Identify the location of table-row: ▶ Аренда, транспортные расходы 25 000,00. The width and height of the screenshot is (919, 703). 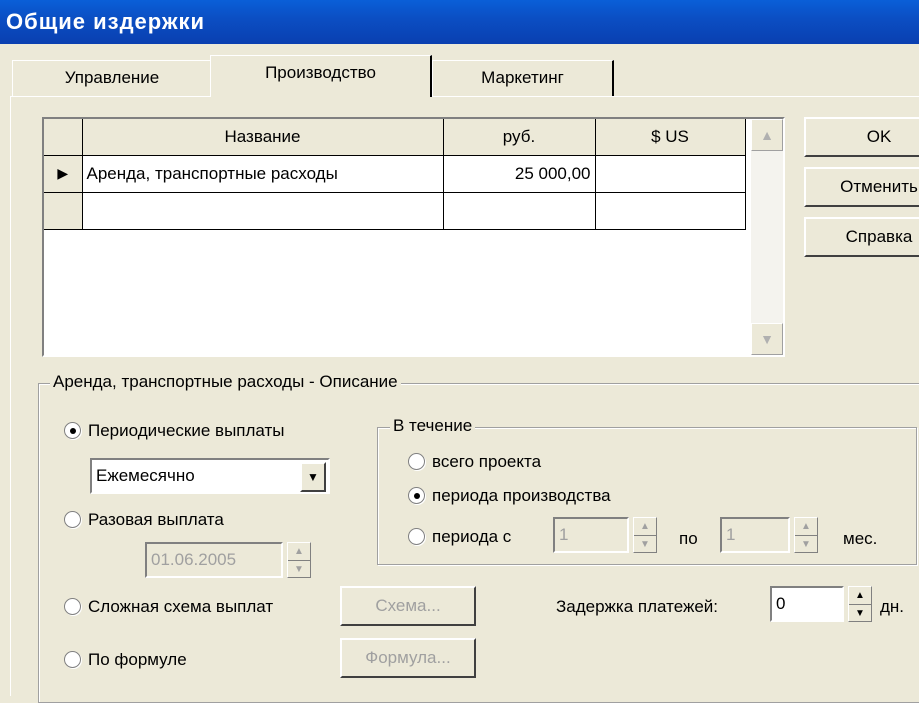
(395, 173).